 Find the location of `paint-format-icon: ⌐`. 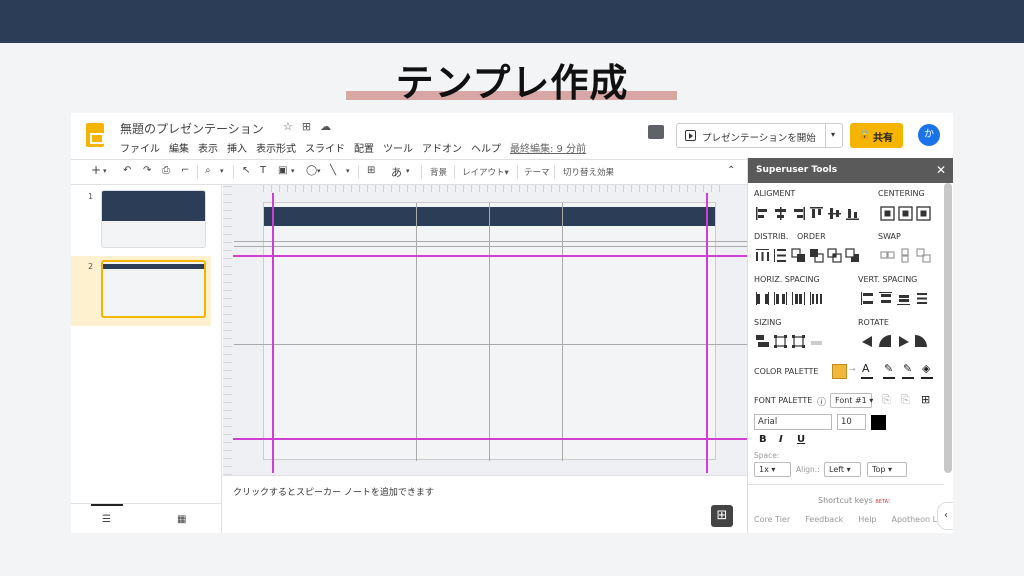

paint-format-icon: ⌐ is located at coordinates (185, 170).